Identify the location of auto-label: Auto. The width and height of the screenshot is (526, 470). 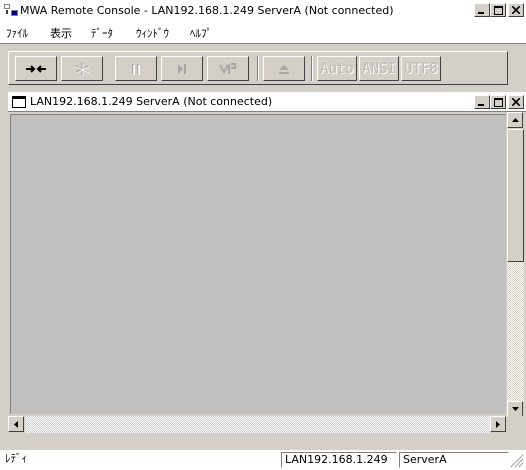
(337, 68).